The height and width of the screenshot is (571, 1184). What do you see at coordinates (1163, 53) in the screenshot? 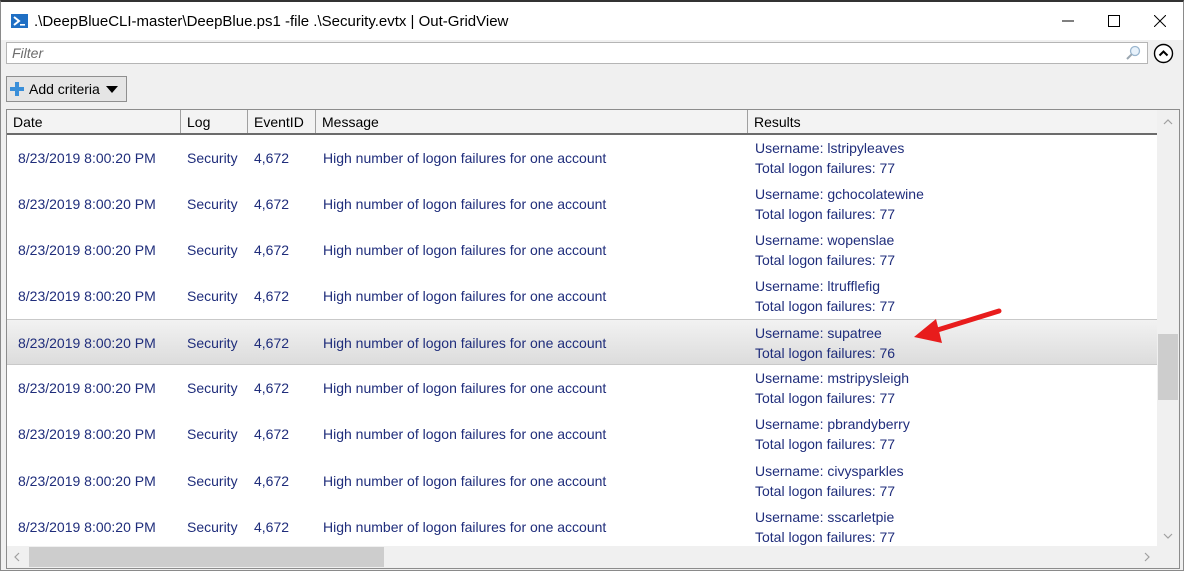
I see `chevron-up-circle-icon` at bounding box center [1163, 53].